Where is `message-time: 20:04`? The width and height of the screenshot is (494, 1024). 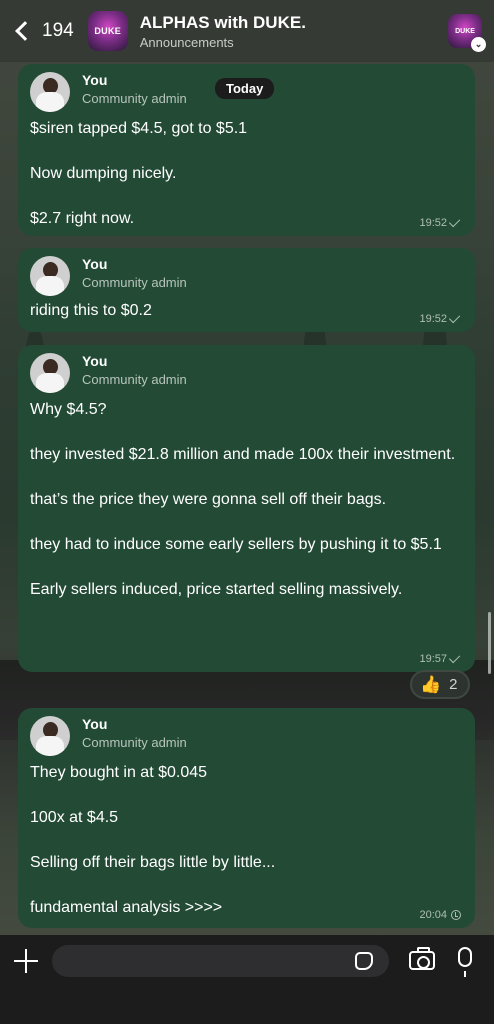 message-time: 20:04 is located at coordinates (433, 915).